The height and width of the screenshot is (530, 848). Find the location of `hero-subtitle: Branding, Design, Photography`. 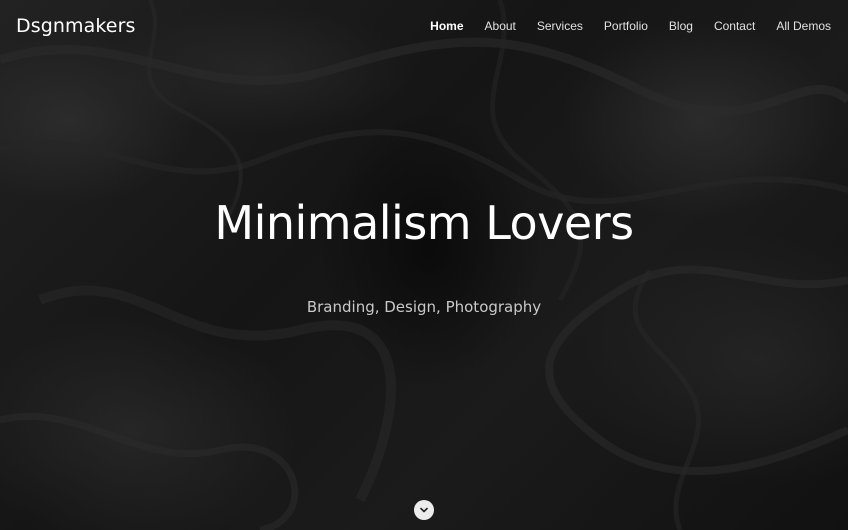

hero-subtitle: Branding, Design, Photography is located at coordinates (424, 307).